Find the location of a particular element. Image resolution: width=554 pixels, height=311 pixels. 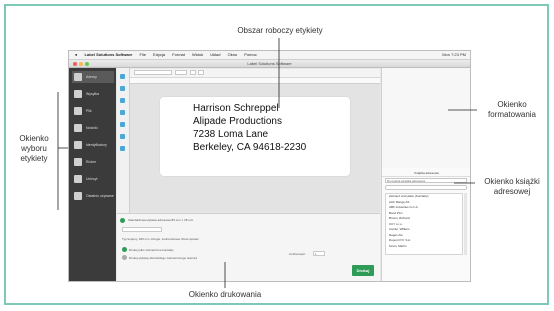

sidebar-item-label: Uchwyt is located at coordinates (92, 179).